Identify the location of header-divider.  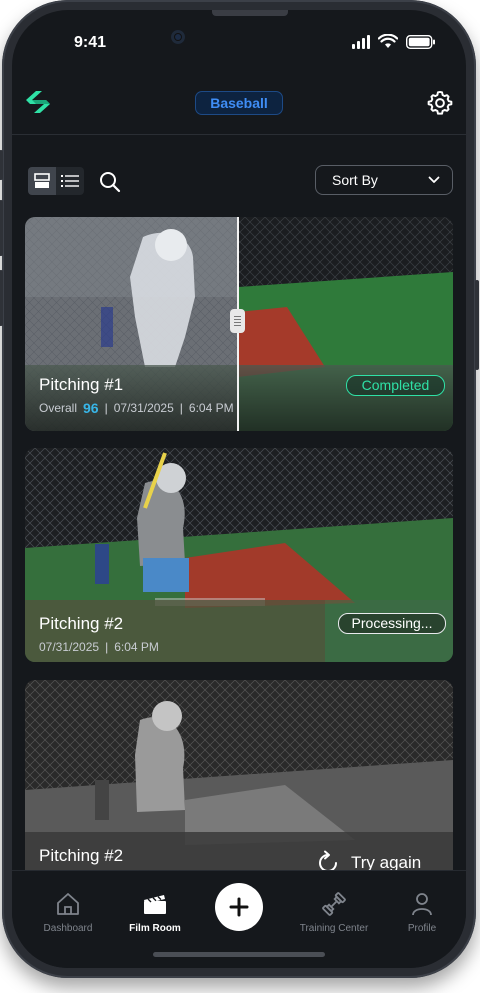
(239, 134).